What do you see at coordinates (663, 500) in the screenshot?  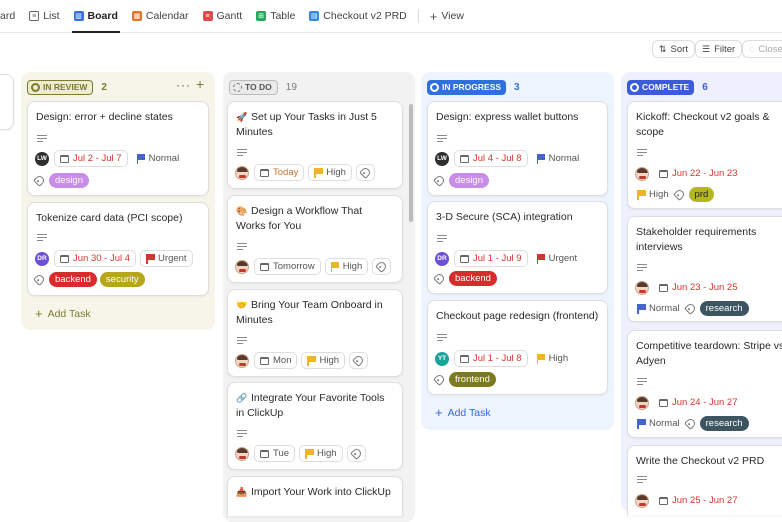 I see `calendar-icon` at bounding box center [663, 500].